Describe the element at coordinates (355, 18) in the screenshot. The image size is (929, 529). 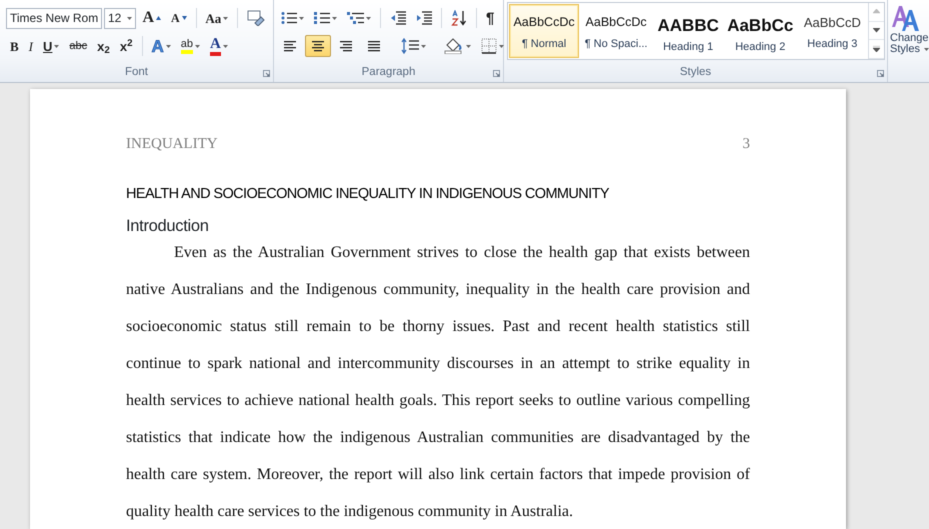
I see `multilevel-list-icon` at that location.